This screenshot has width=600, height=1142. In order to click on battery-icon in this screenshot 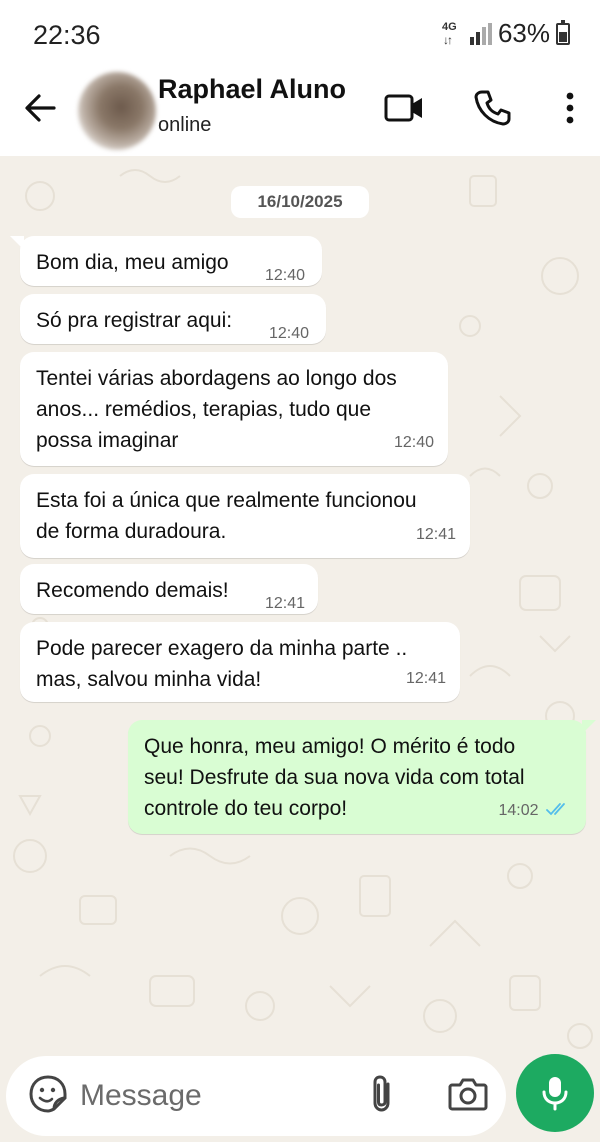, I will do `click(563, 32)`.